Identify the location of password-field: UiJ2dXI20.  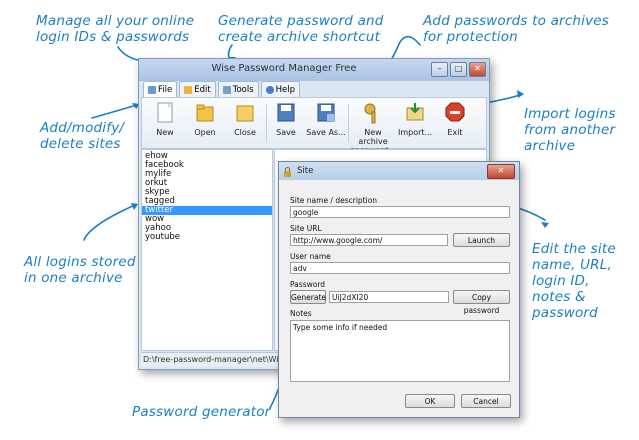
(389, 297).